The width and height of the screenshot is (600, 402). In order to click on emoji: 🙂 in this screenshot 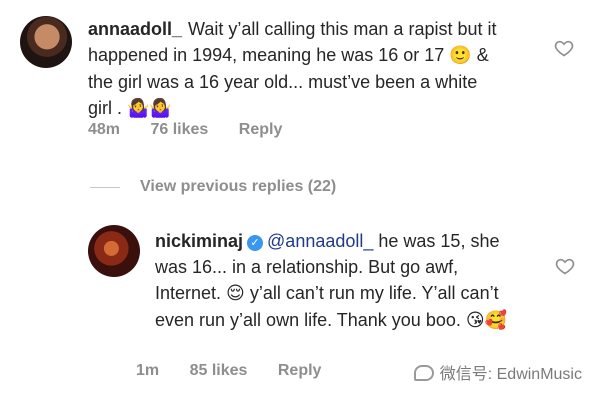, I will do `click(460, 55)`.